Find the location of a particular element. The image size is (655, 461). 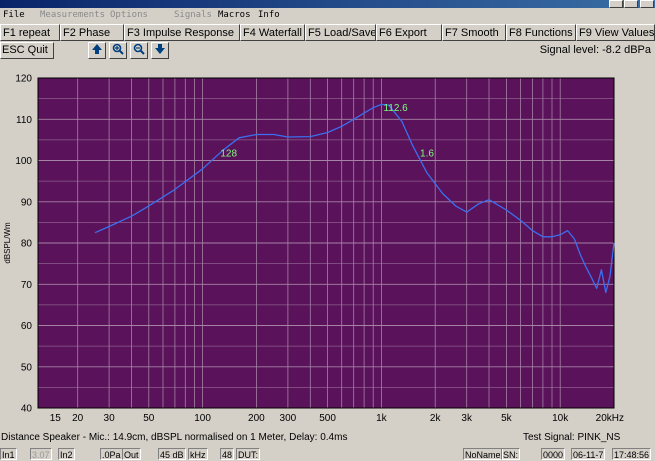

curve-annotation: 128 is located at coordinates (228, 153).